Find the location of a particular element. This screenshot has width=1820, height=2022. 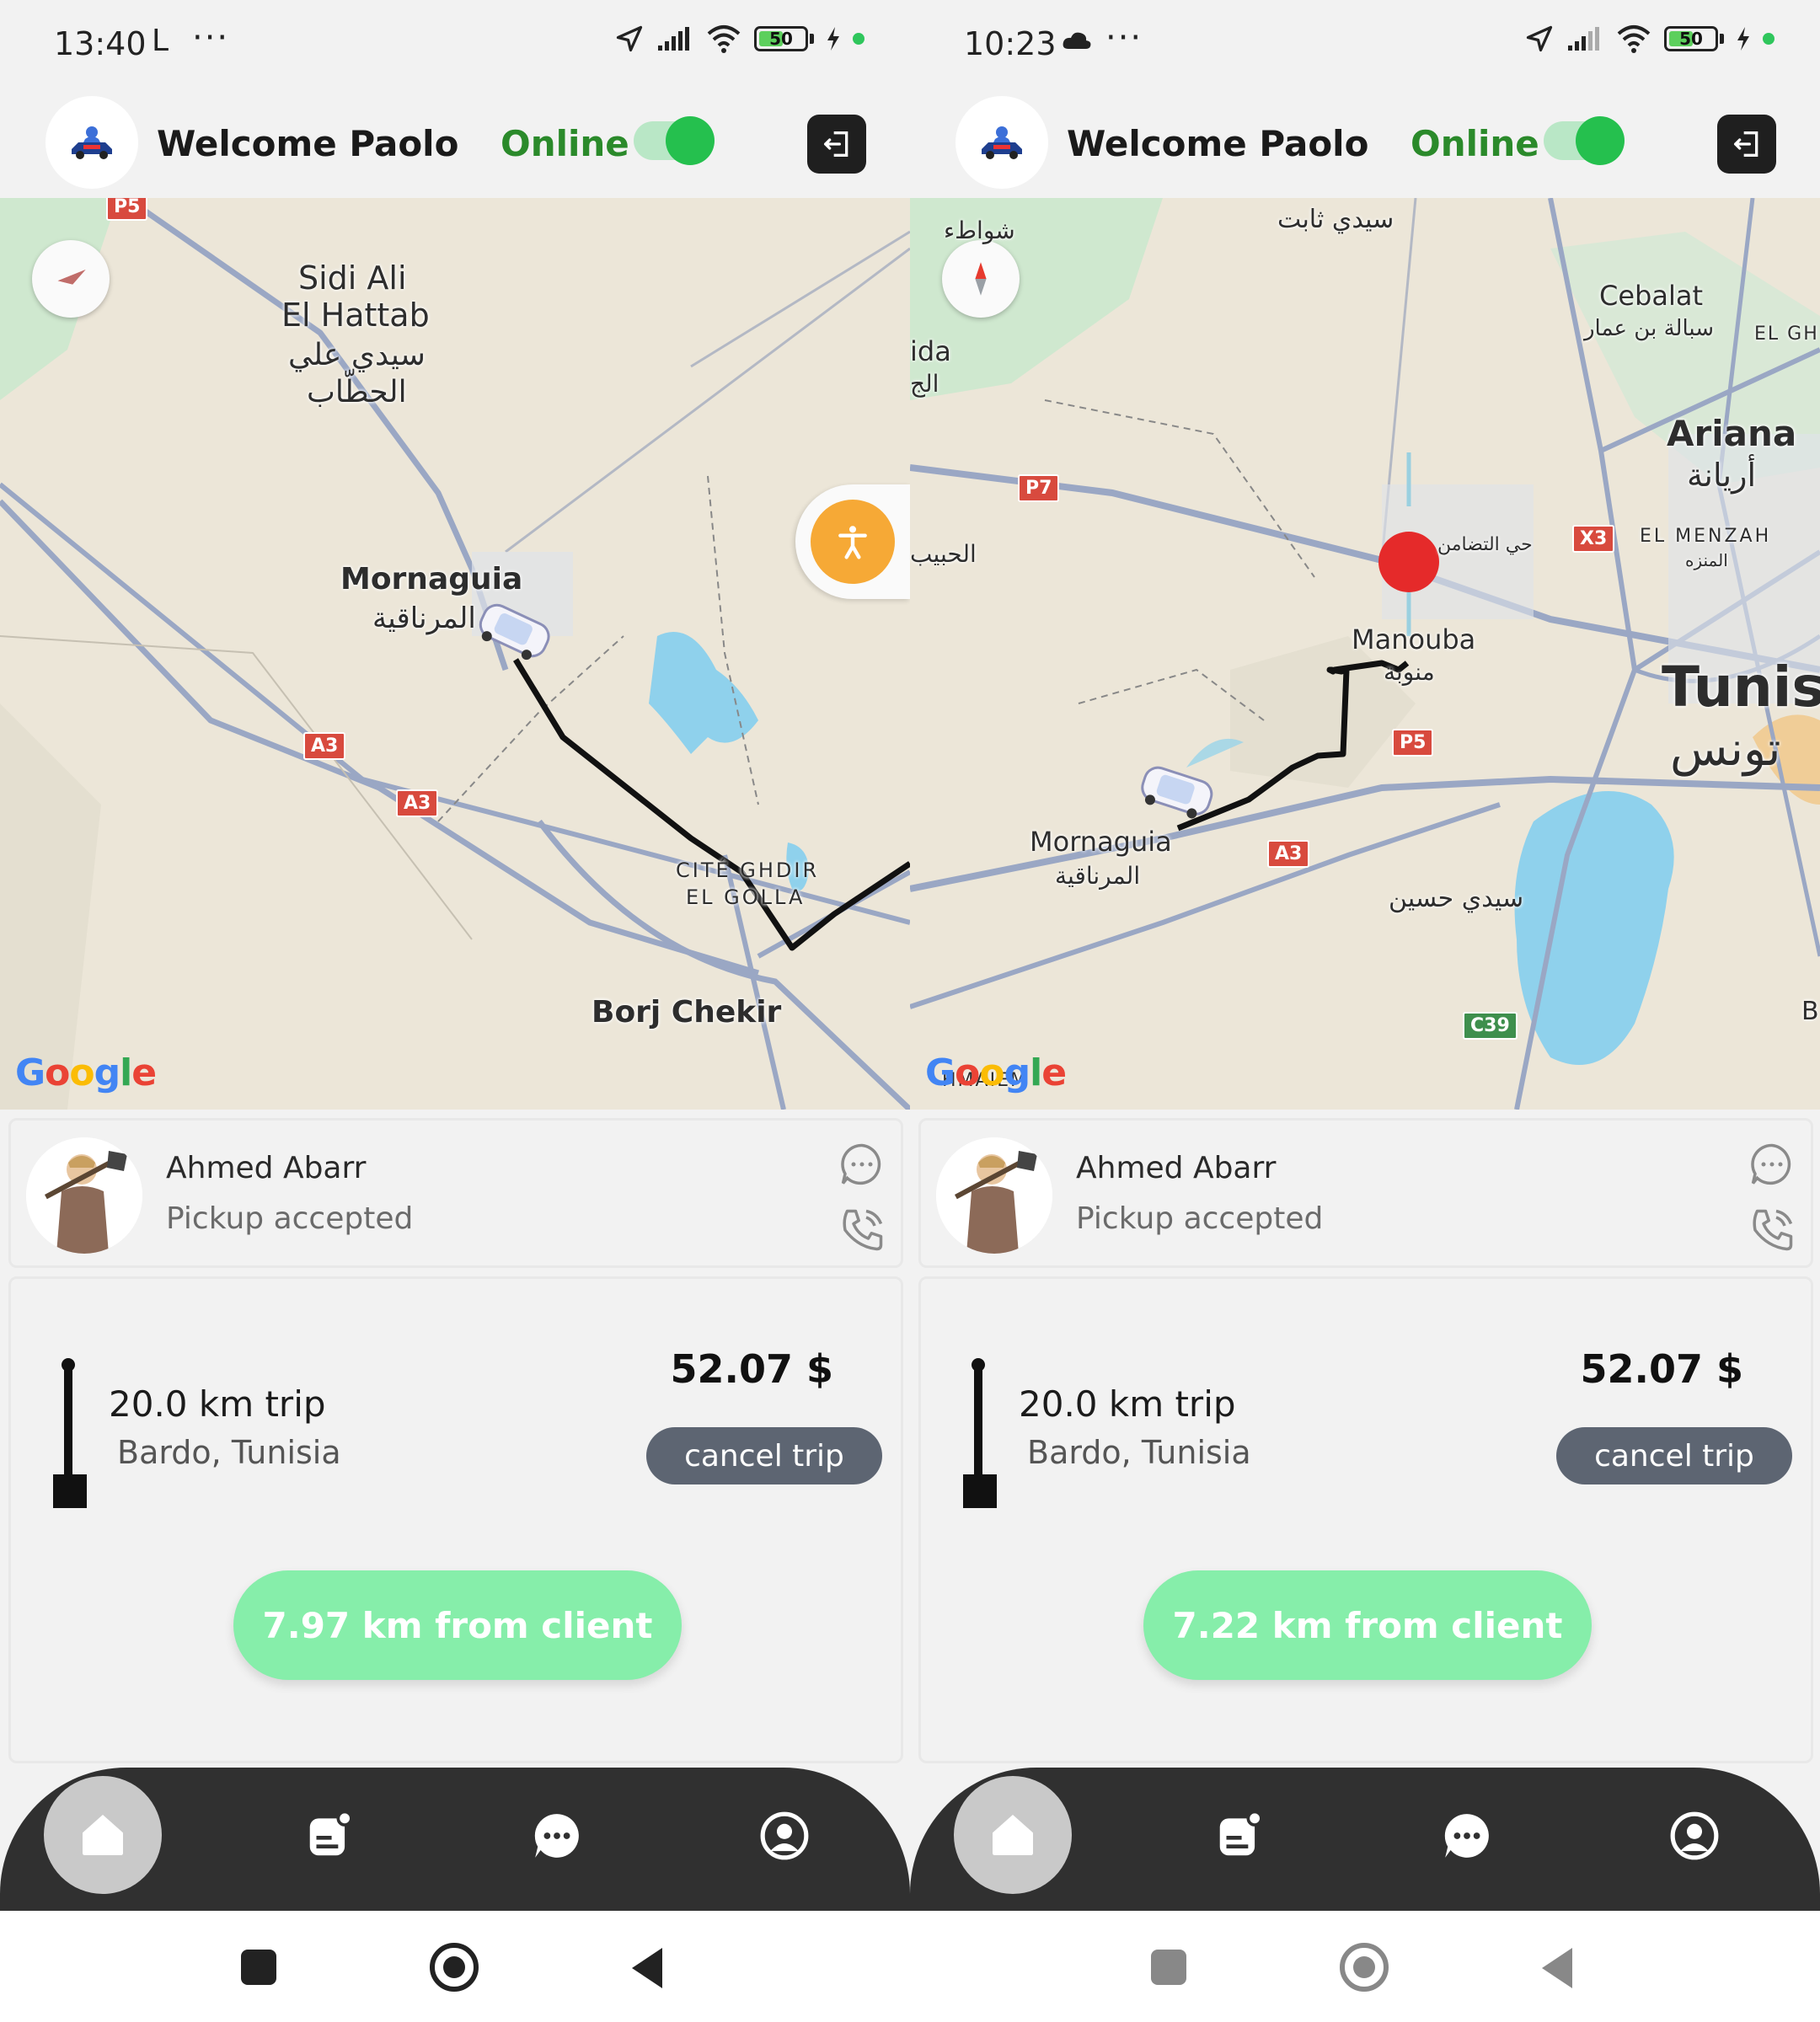

map-label-el-menzah: EL MENZAH is located at coordinates (1706, 536).